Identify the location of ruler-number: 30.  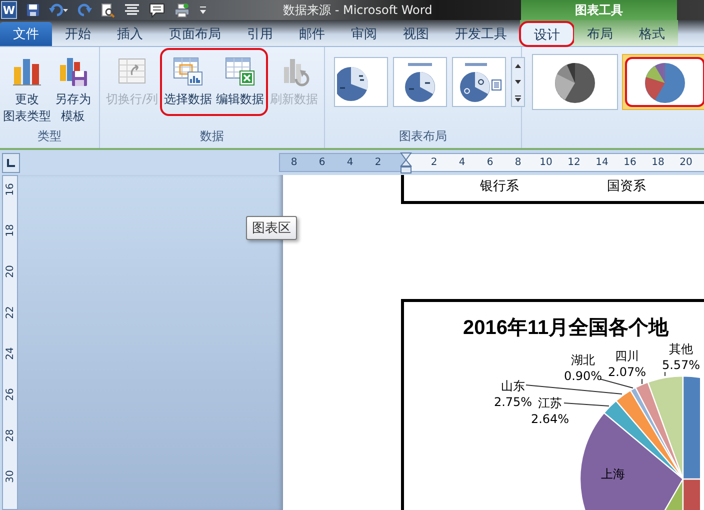
(10, 476).